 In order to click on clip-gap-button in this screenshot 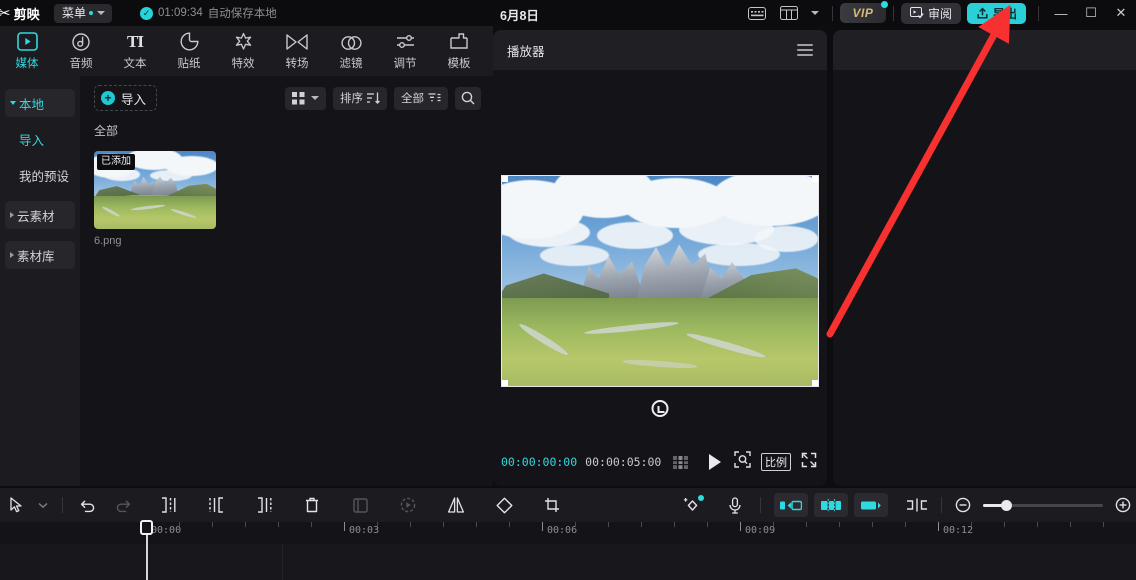, I will do `click(917, 505)`.